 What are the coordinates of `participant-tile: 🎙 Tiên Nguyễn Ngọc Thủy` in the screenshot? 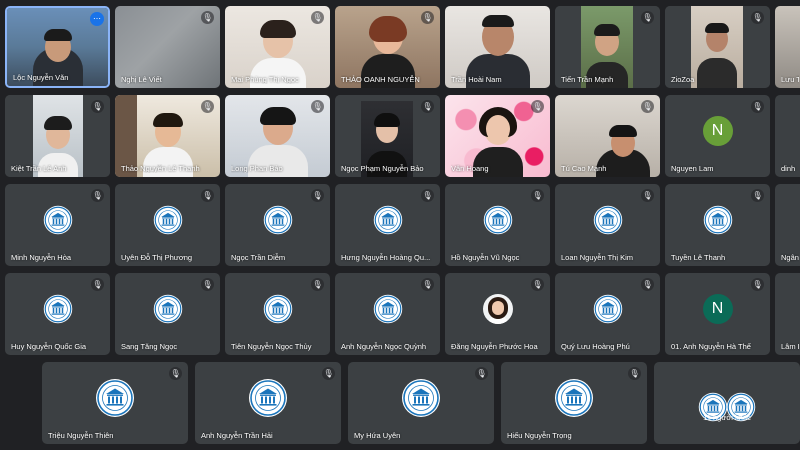 It's located at (277, 314).